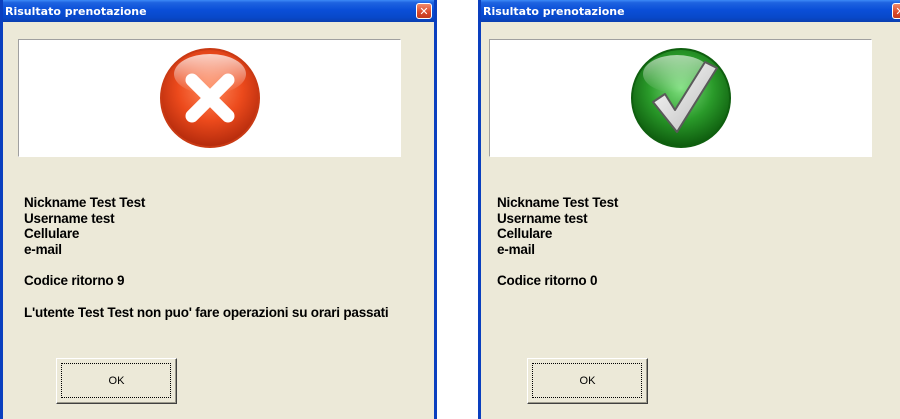  I want to click on return-code-text: Codice ritorno 0, so click(547, 280).